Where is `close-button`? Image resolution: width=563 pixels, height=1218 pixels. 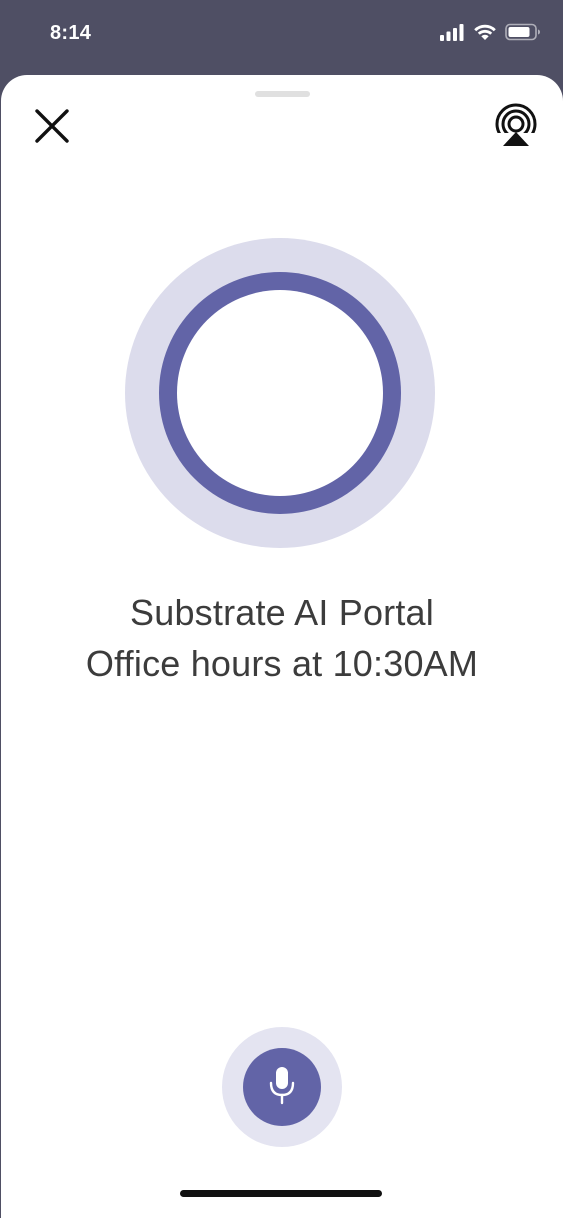
close-button is located at coordinates (52, 128).